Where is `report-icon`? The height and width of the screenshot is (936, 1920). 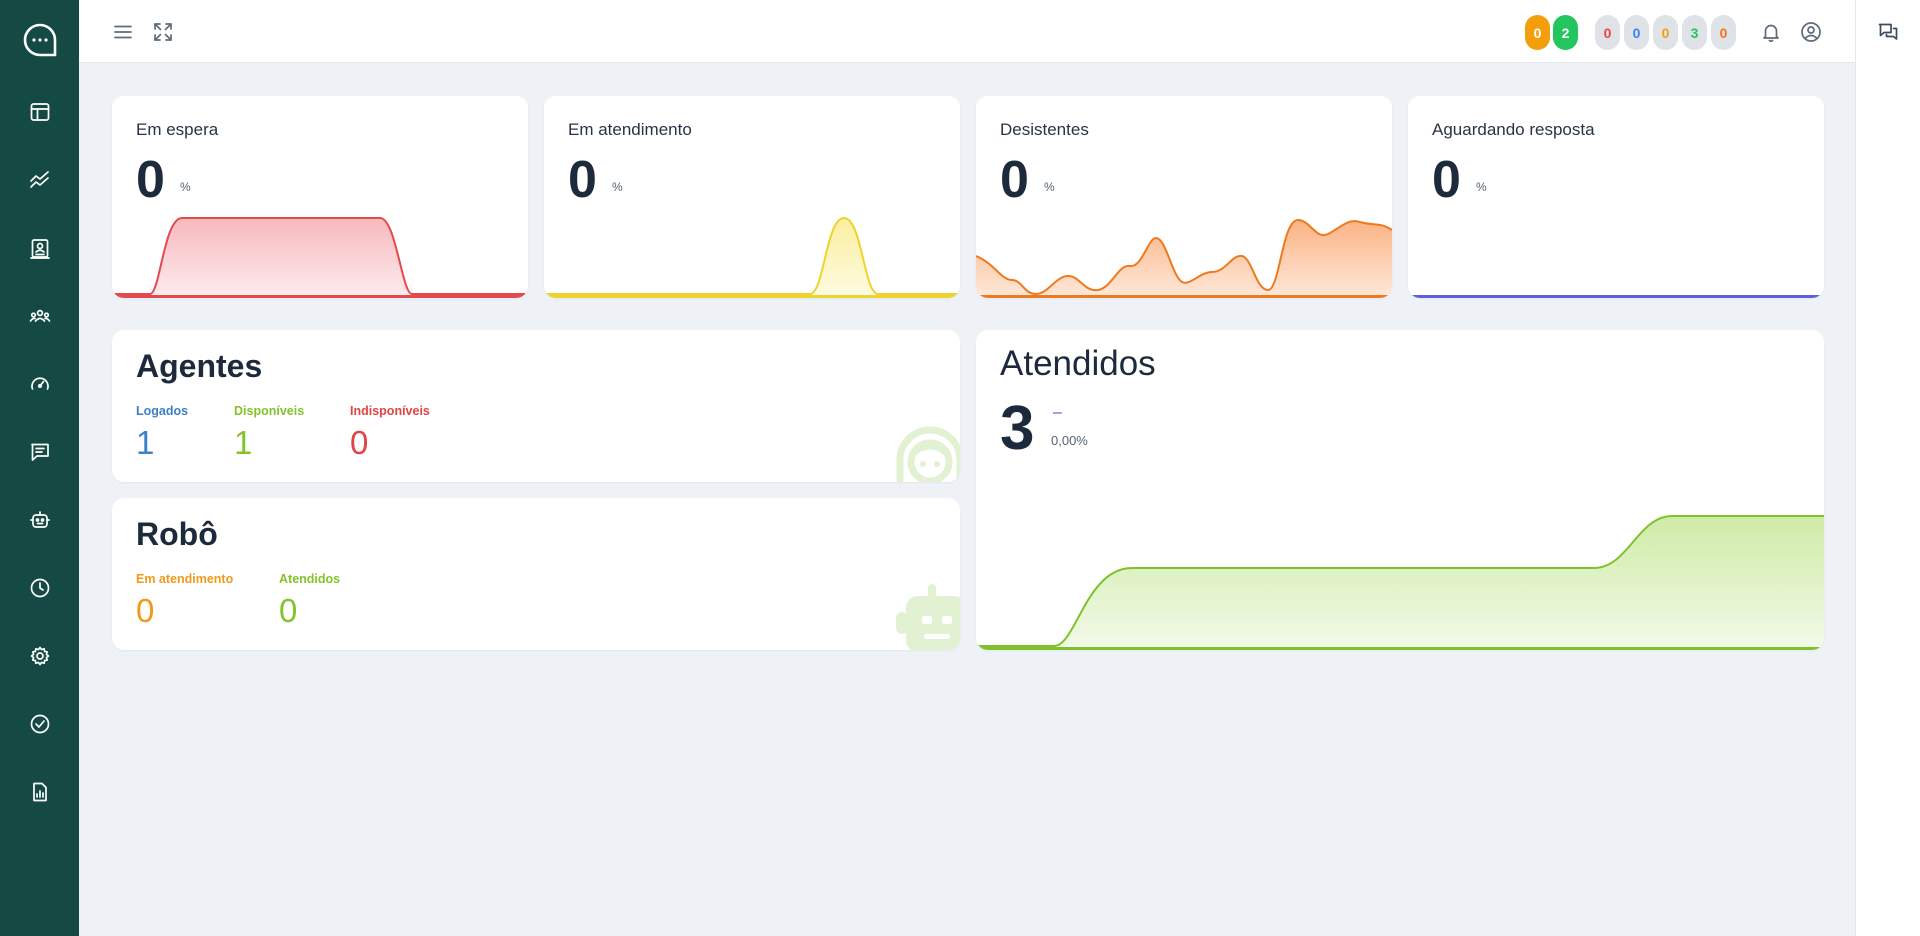
report-icon is located at coordinates (40, 792).